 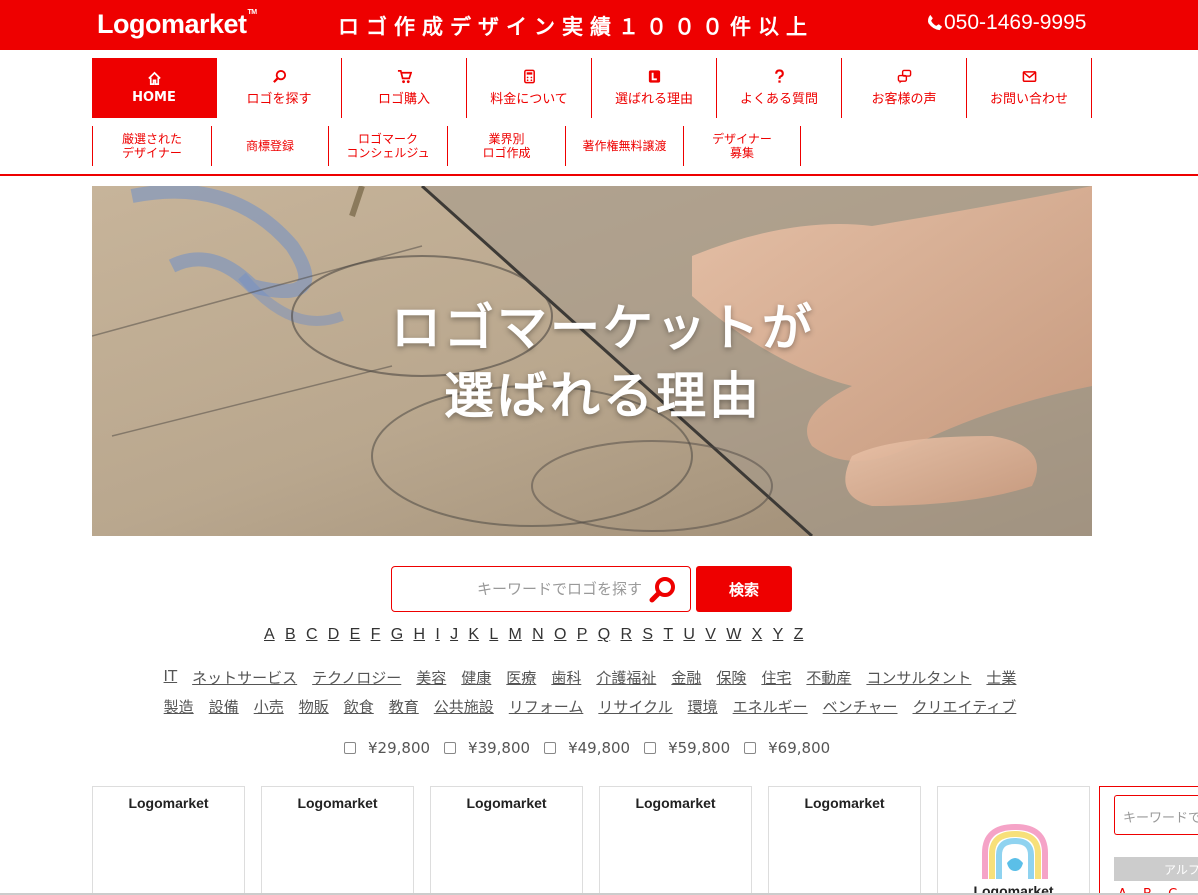 I want to click on subnav-trademark: 商標登録, so click(x=269, y=146).